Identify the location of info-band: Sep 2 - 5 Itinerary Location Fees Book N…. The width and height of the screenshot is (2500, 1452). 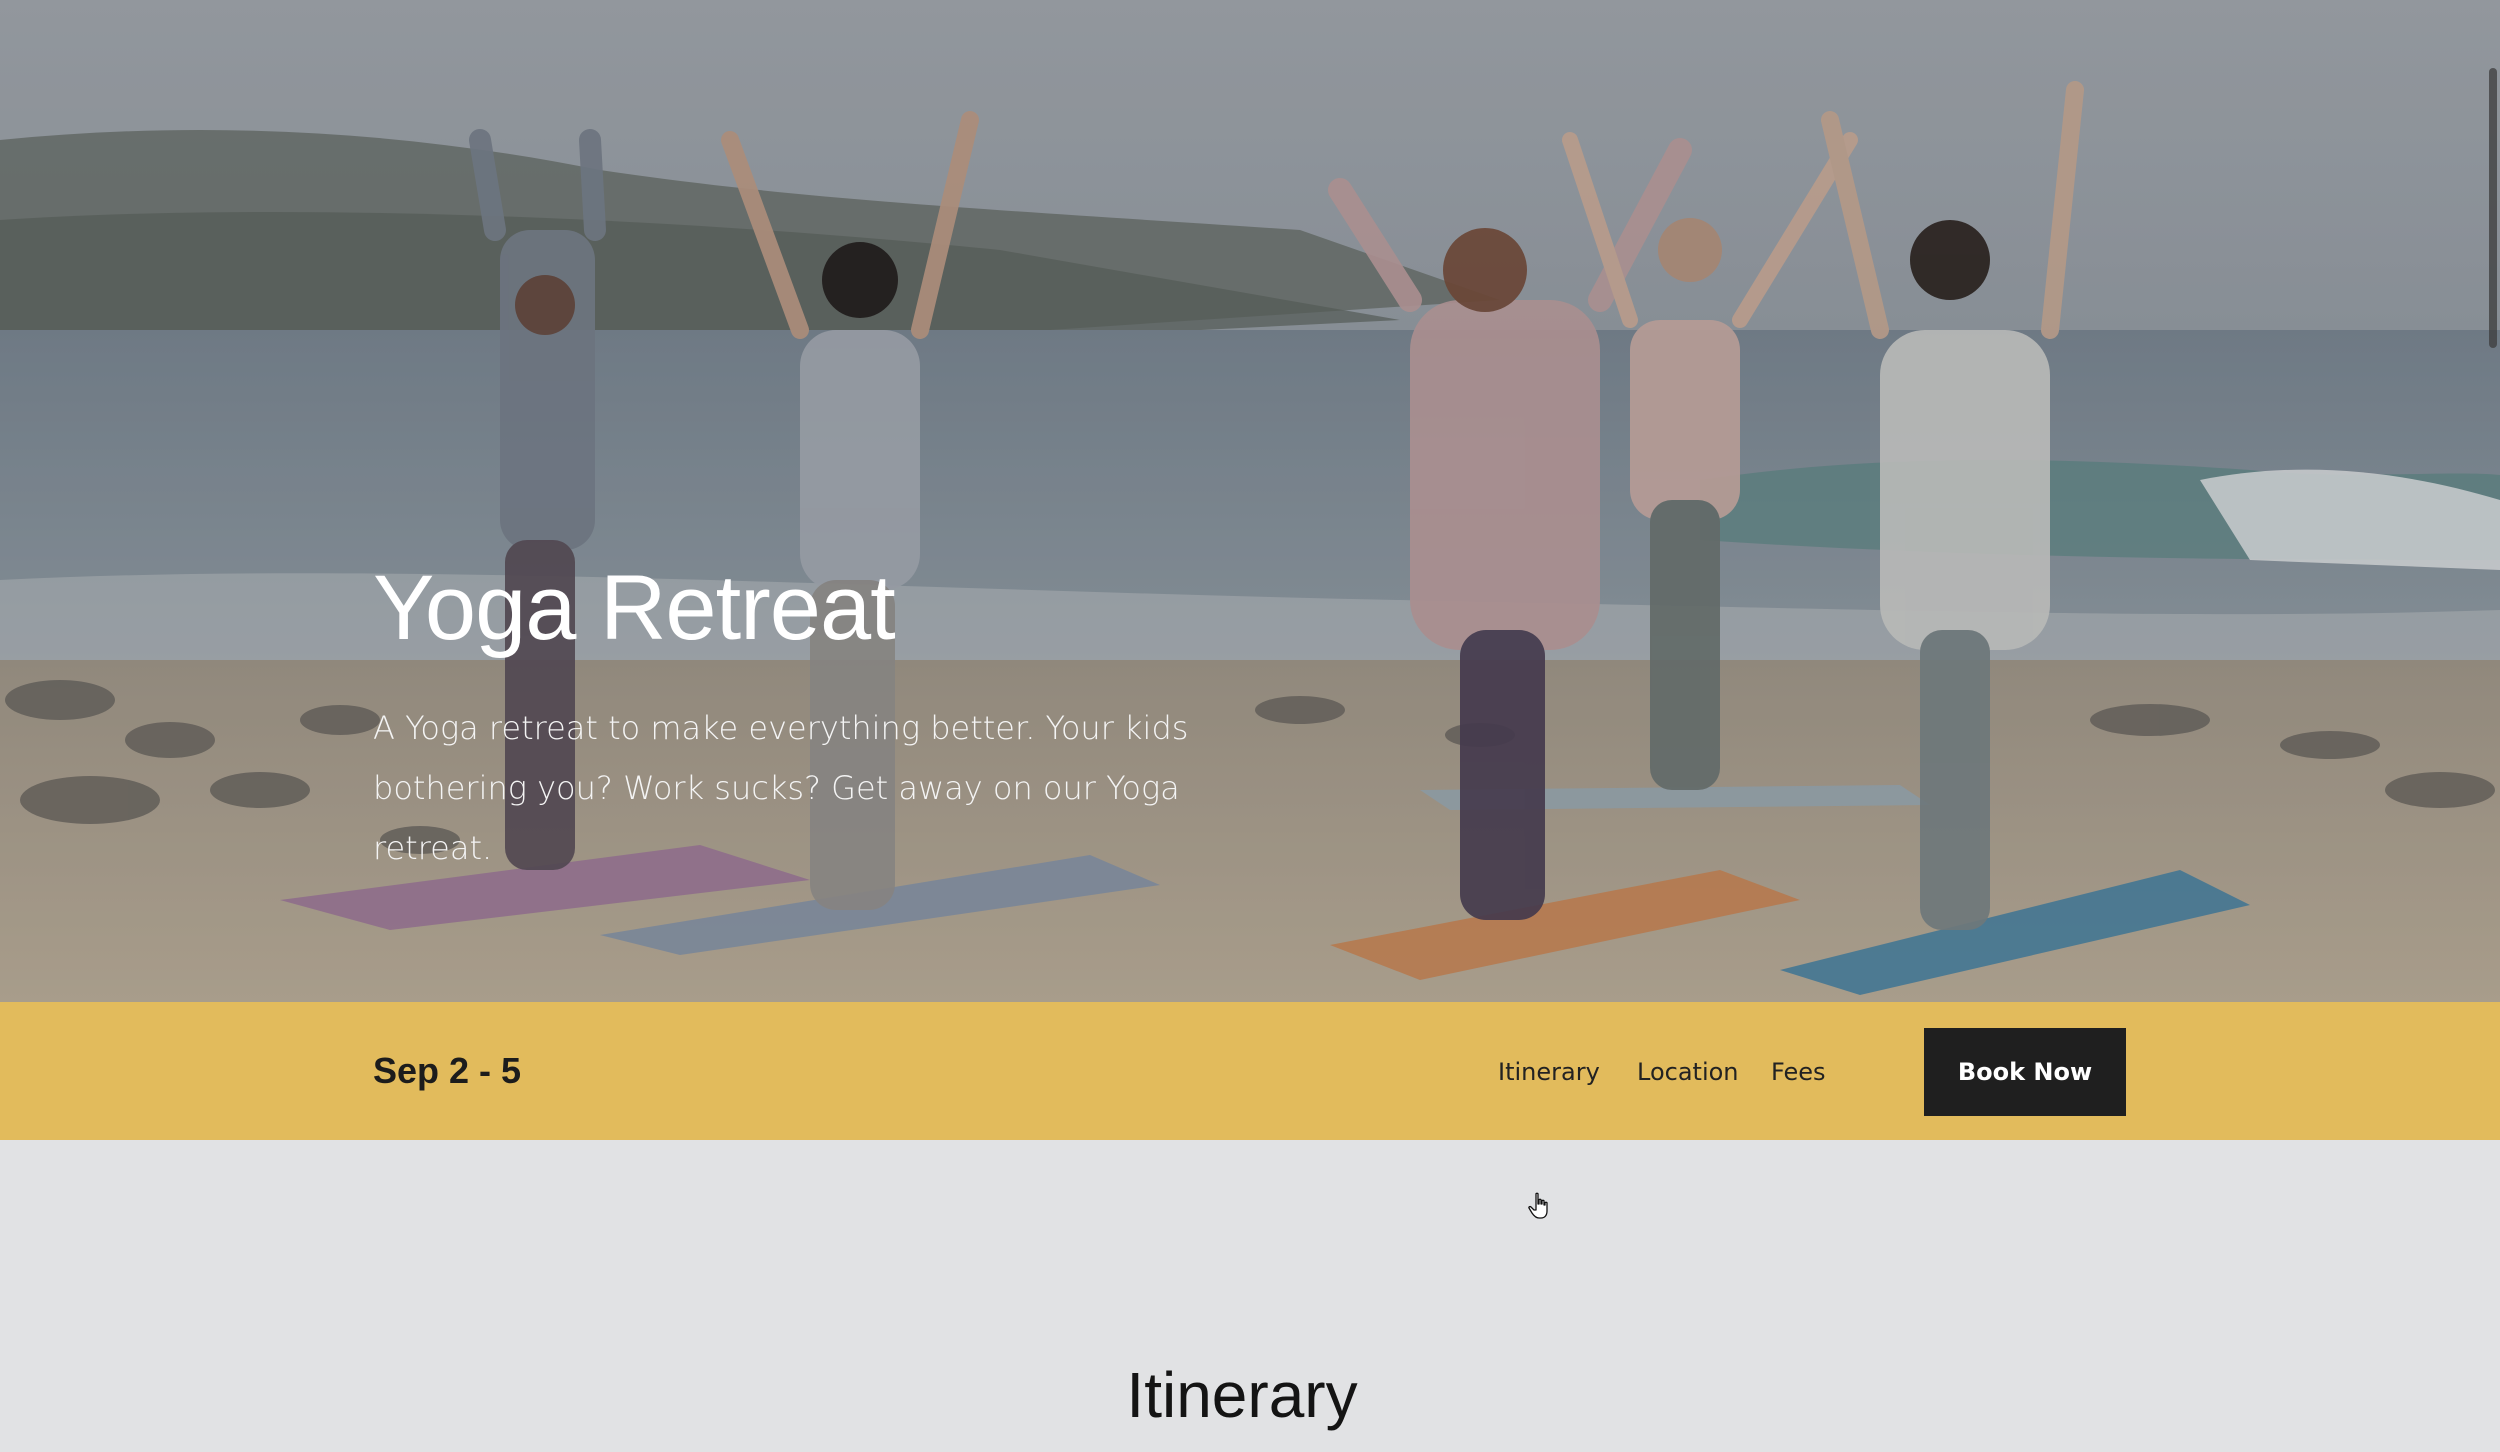
(1250, 1071).